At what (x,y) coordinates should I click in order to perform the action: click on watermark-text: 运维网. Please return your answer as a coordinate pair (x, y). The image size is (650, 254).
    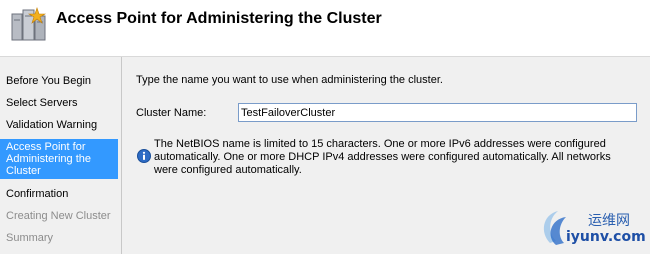
    Looking at the image, I should click on (609, 221).